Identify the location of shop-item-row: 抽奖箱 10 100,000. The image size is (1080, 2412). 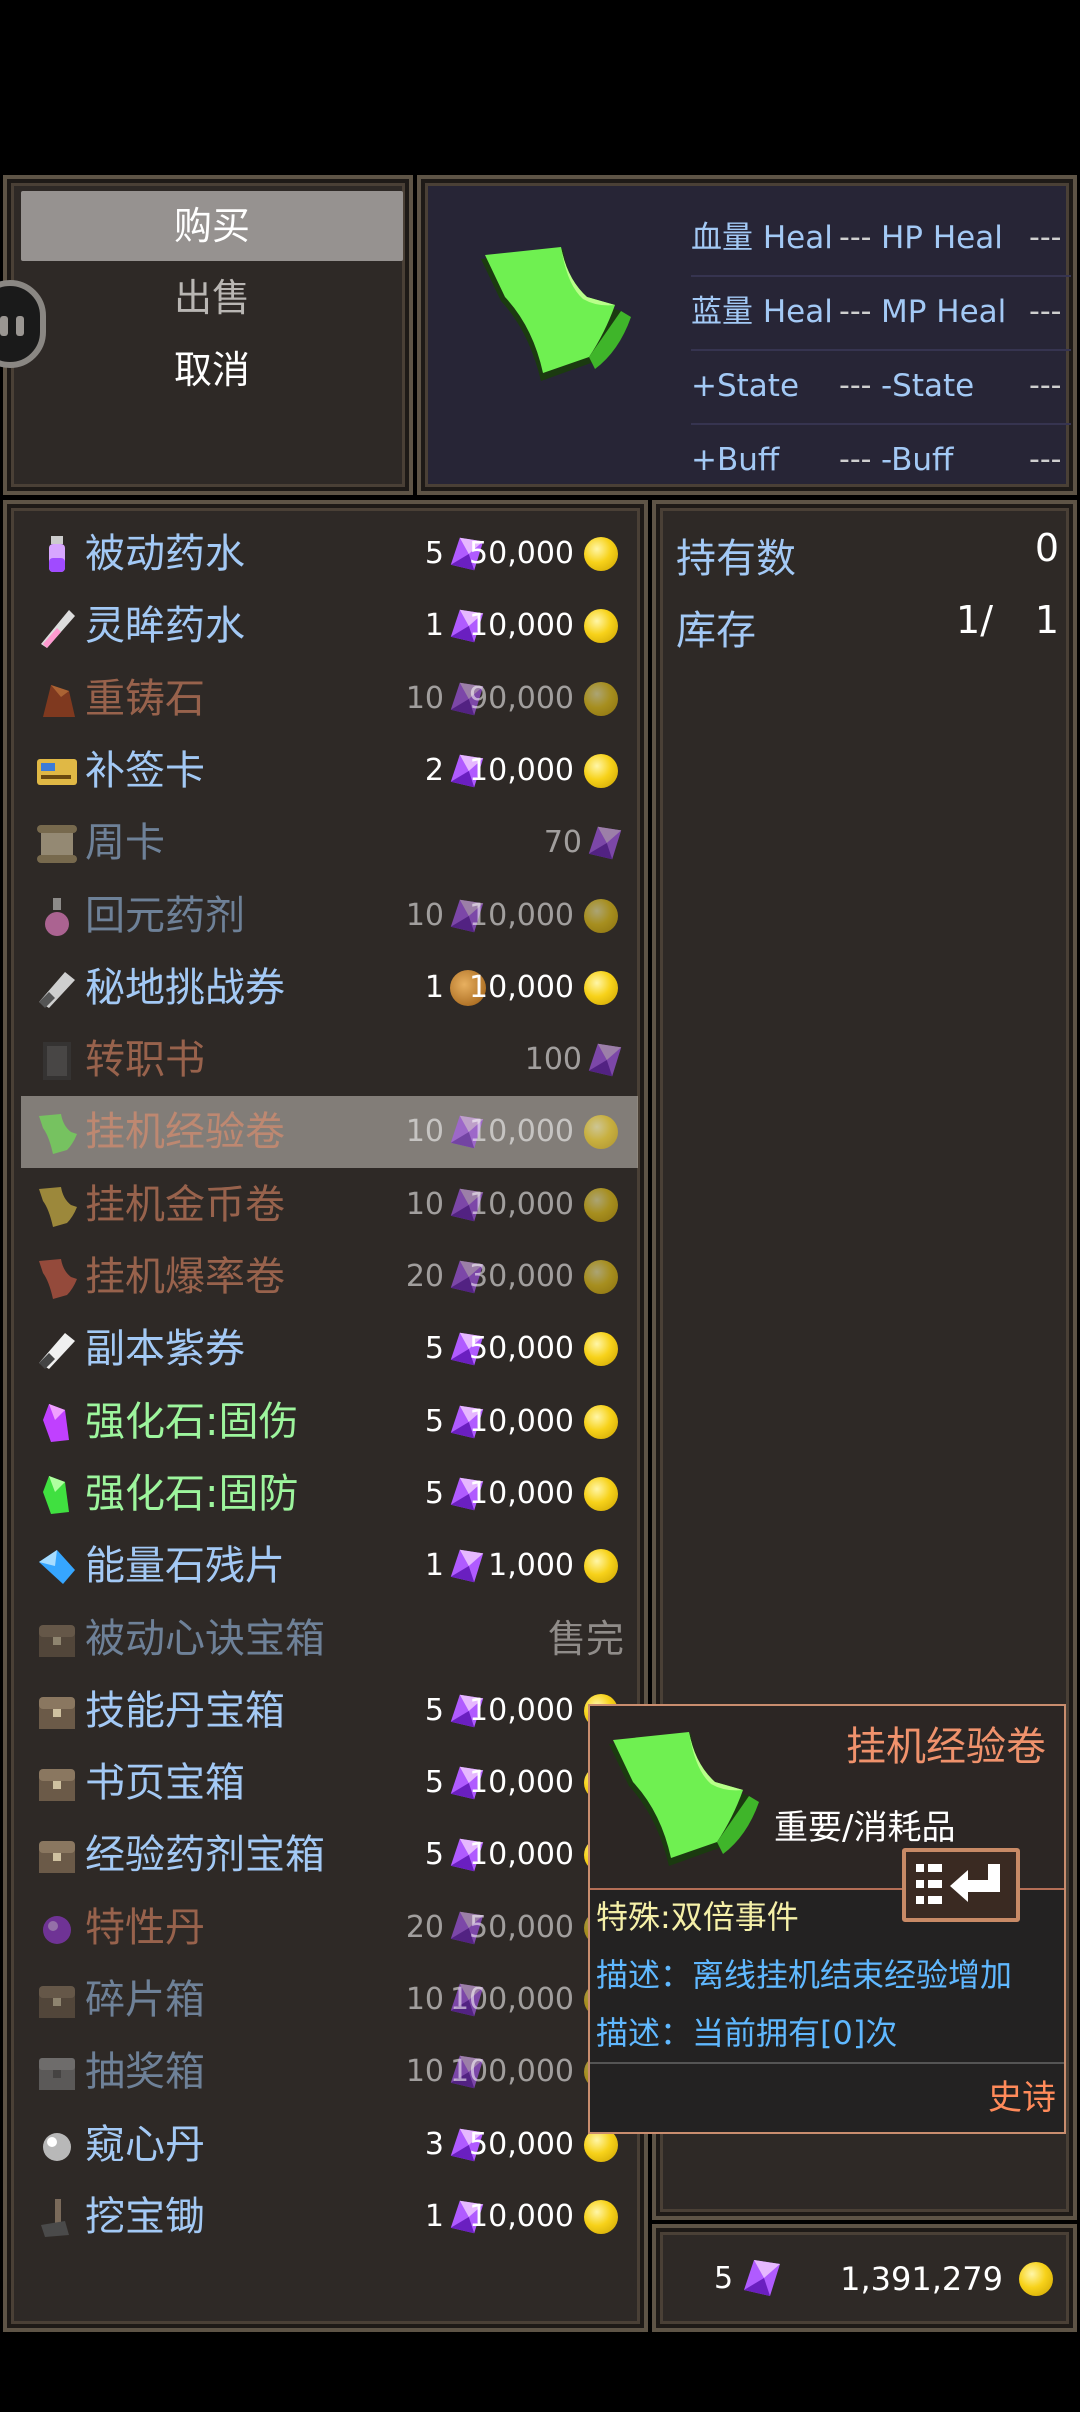
(329, 2072).